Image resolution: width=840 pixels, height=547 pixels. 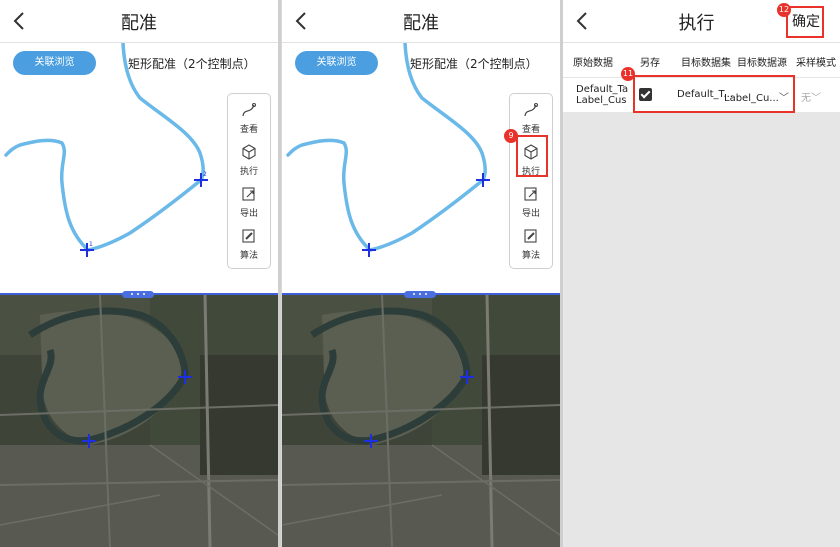 I want to click on table-header: 原始数据 另存 目标数据集 目标数据源 采样模式, so click(x=701, y=60).